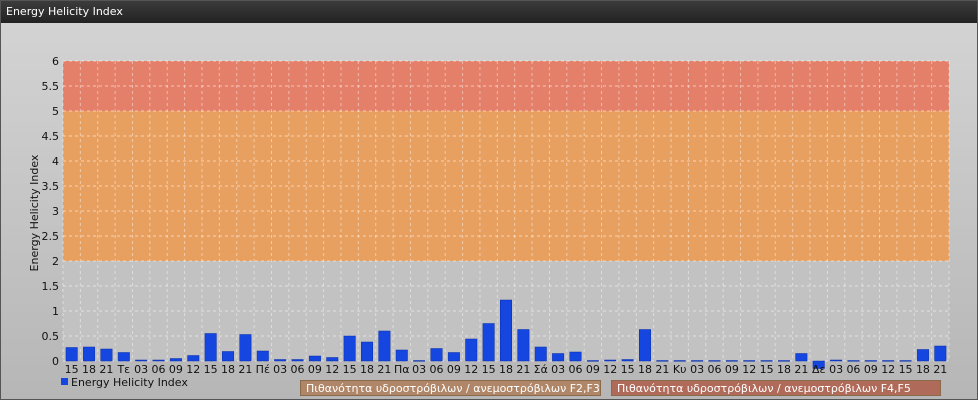 This screenshot has width=978, height=400. What do you see at coordinates (176, 369) in the screenshot?
I see `x-tick-6: 09` at bounding box center [176, 369].